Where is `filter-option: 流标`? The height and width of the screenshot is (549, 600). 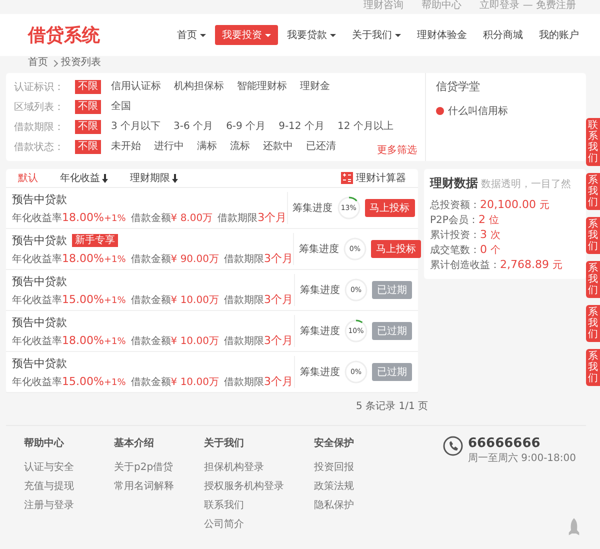
filter-option: 流标 is located at coordinates (240, 147).